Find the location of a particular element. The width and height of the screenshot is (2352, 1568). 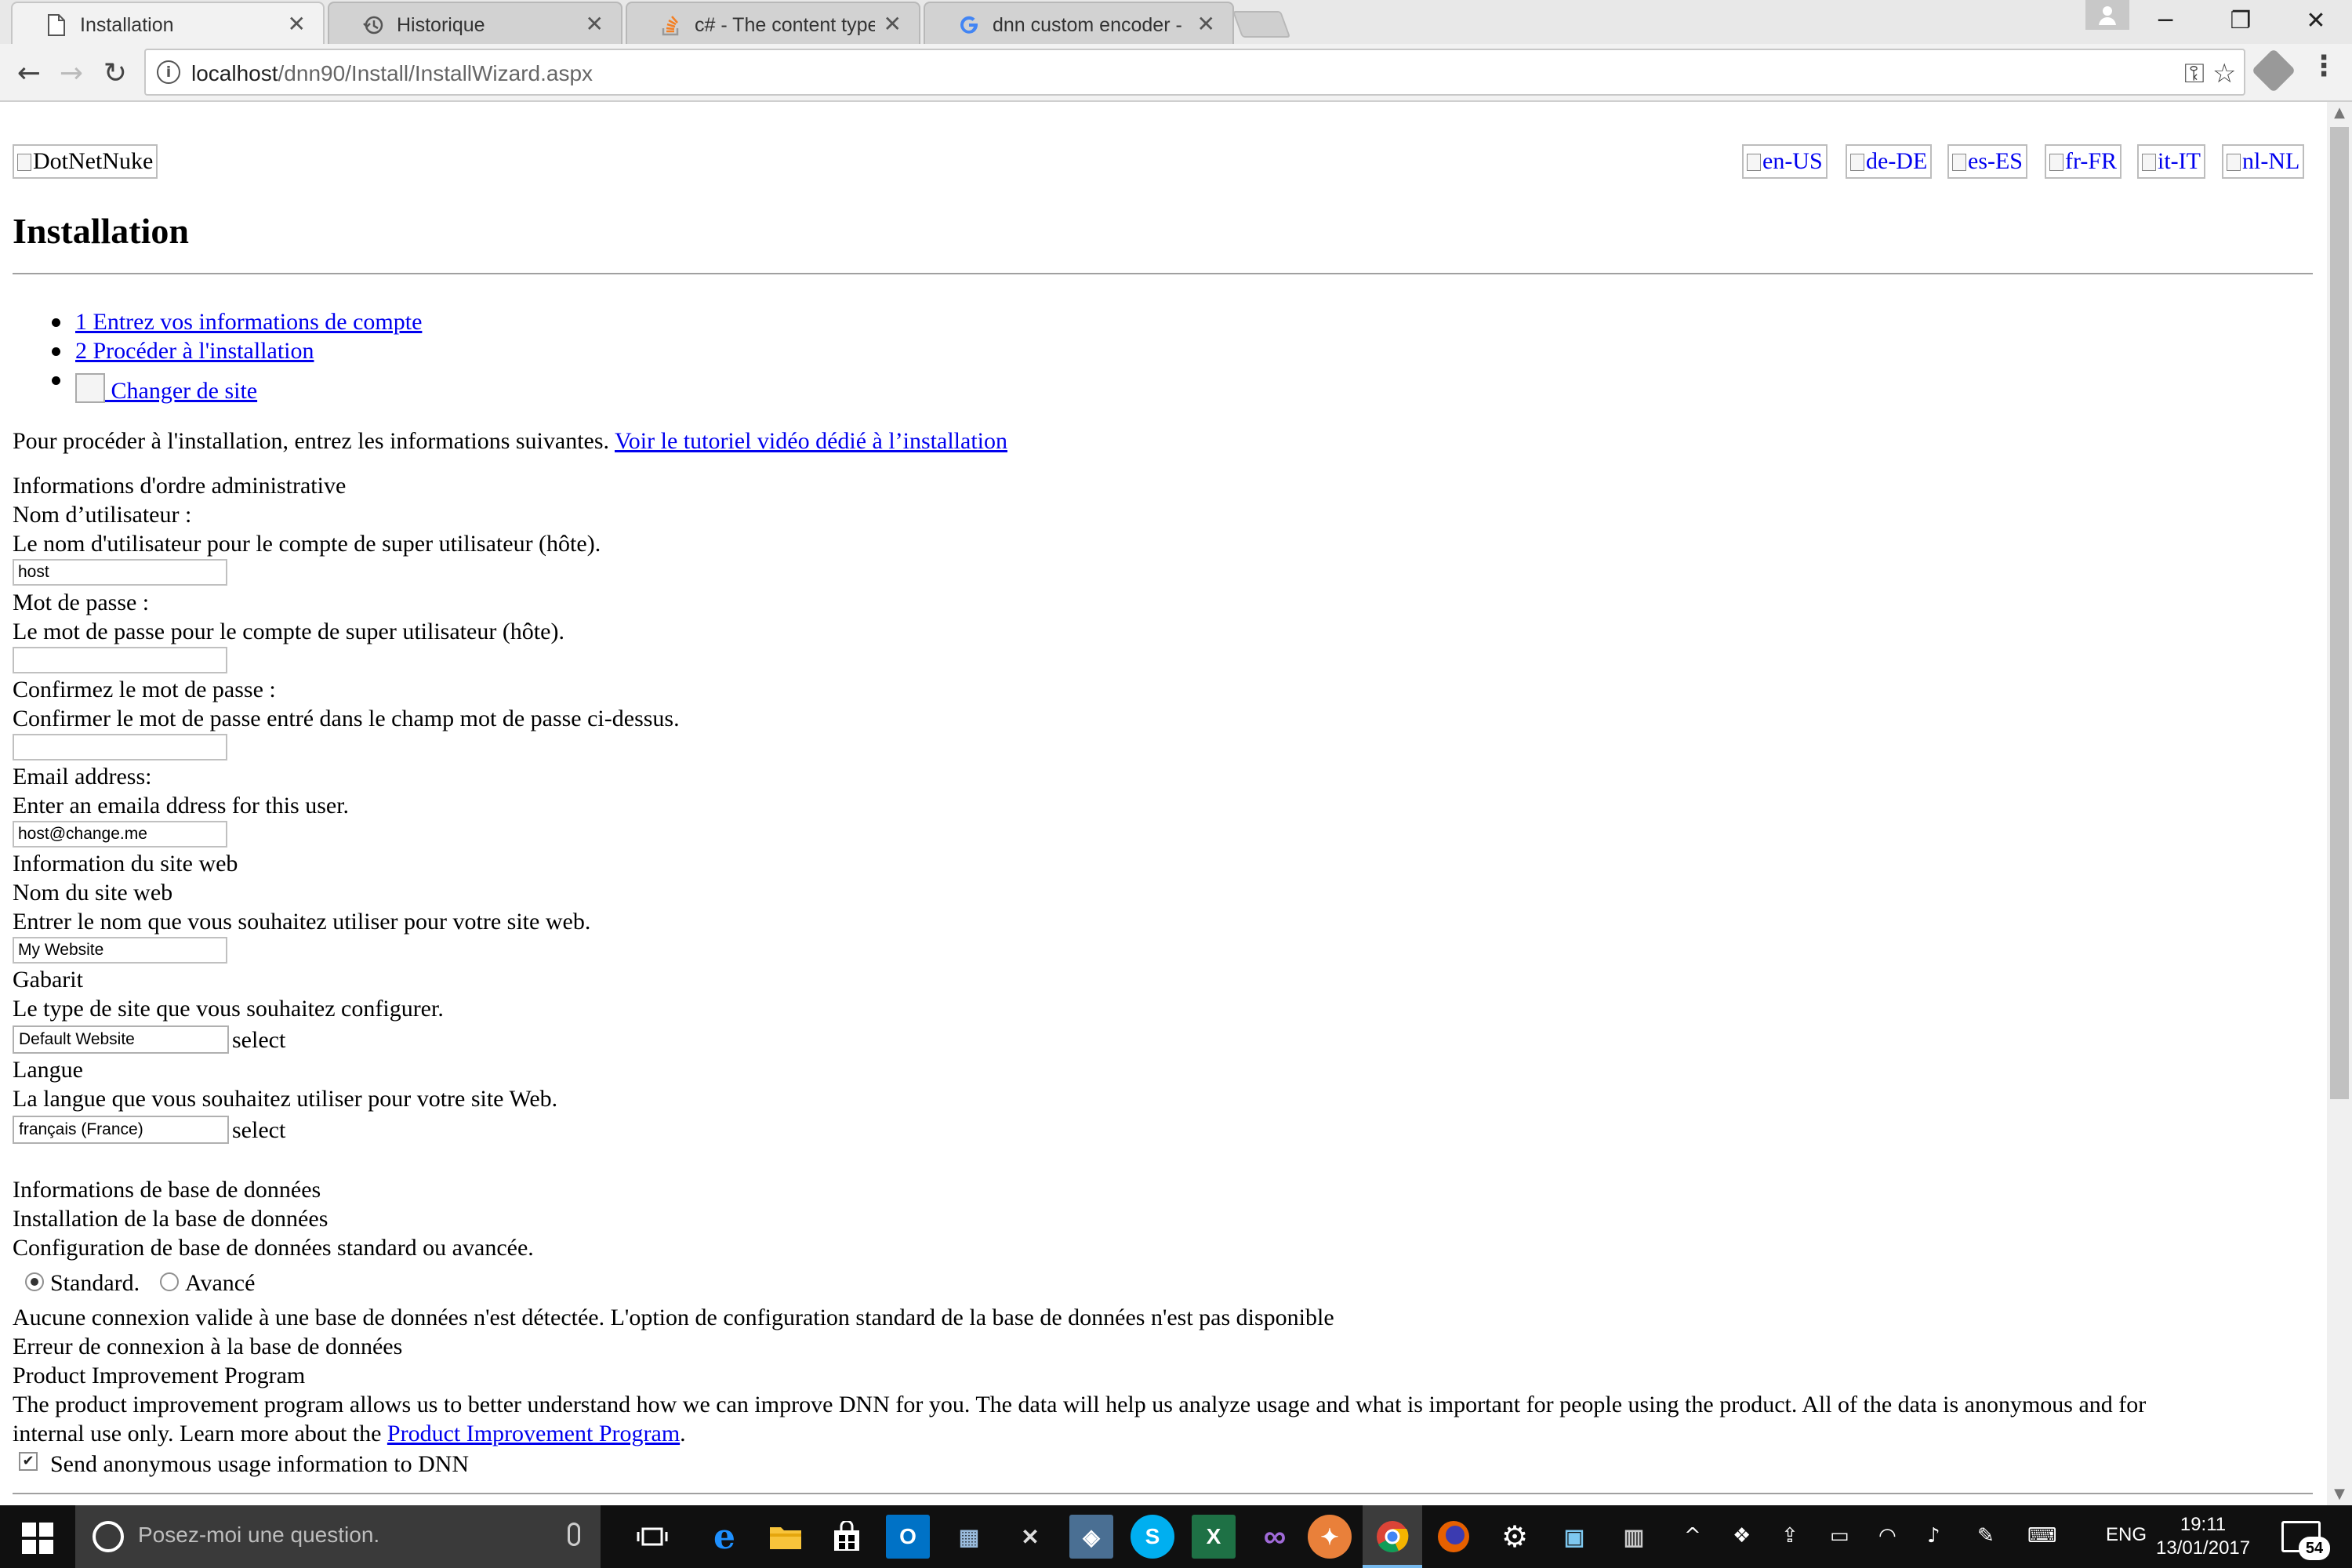

step-item: 1 Entrez vos informations de compte is located at coordinates (237, 321).